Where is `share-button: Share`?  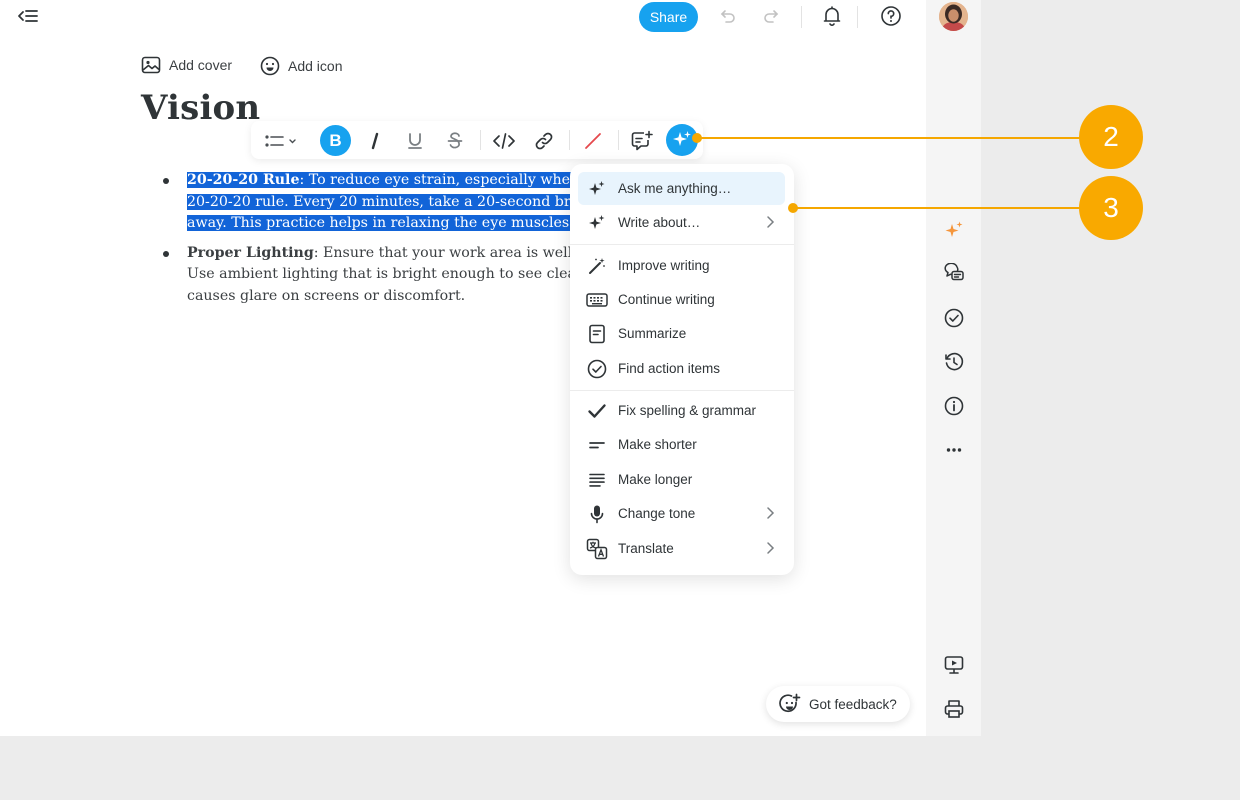 share-button: Share is located at coordinates (668, 17).